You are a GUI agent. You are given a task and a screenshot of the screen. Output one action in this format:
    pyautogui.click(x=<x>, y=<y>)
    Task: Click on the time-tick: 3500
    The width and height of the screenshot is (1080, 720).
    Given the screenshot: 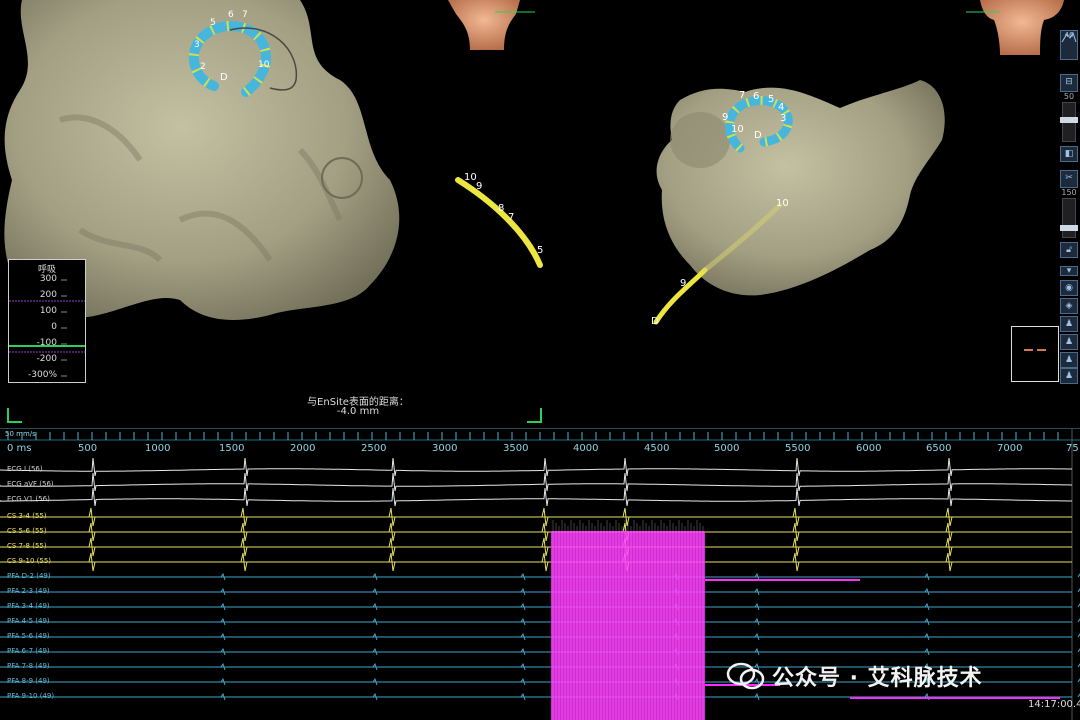 What is the action you would take?
    pyautogui.click(x=516, y=448)
    